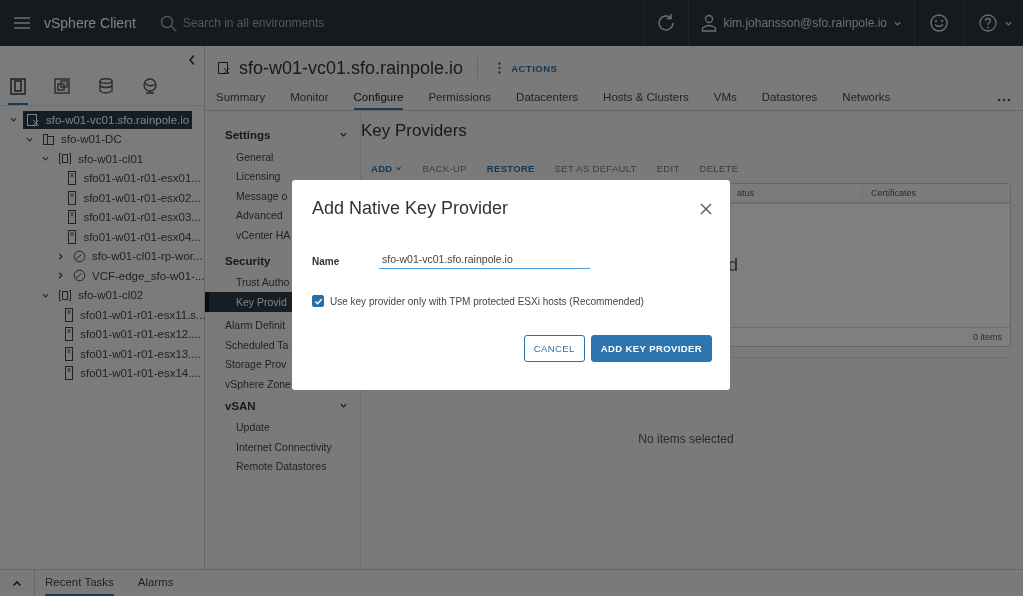 Image resolution: width=1023 pixels, height=596 pixels. What do you see at coordinates (789, 100) in the screenshot?
I see `tab: Datastores` at bounding box center [789, 100].